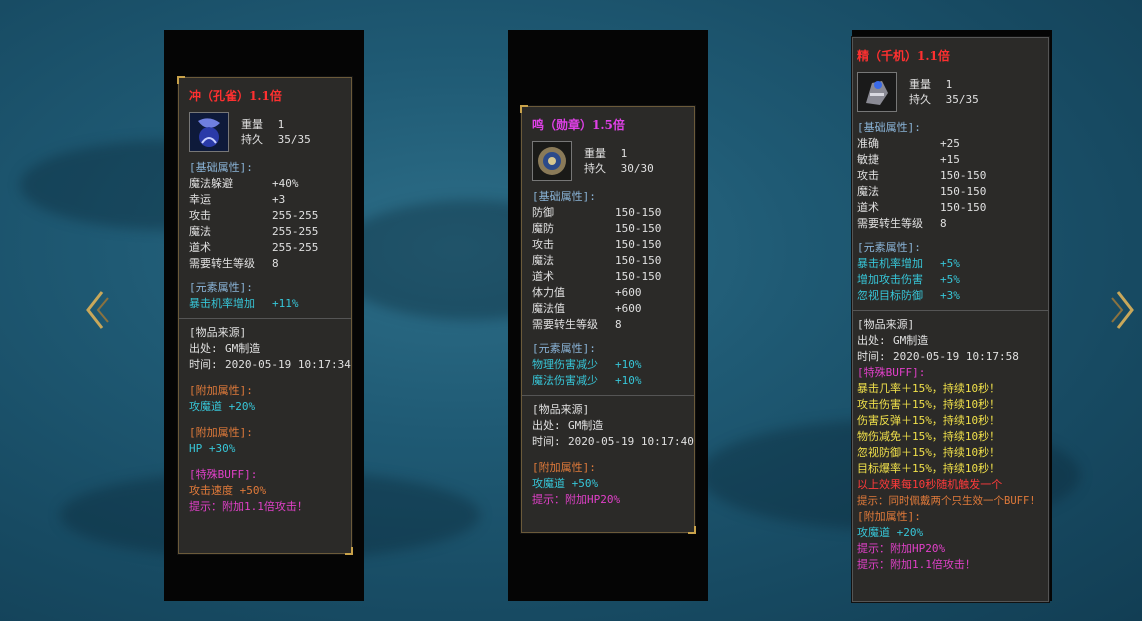  Describe the element at coordinates (938, 356) in the screenshot. I see `time-row: 时间: 2020-05-19 10:17:58` at that location.